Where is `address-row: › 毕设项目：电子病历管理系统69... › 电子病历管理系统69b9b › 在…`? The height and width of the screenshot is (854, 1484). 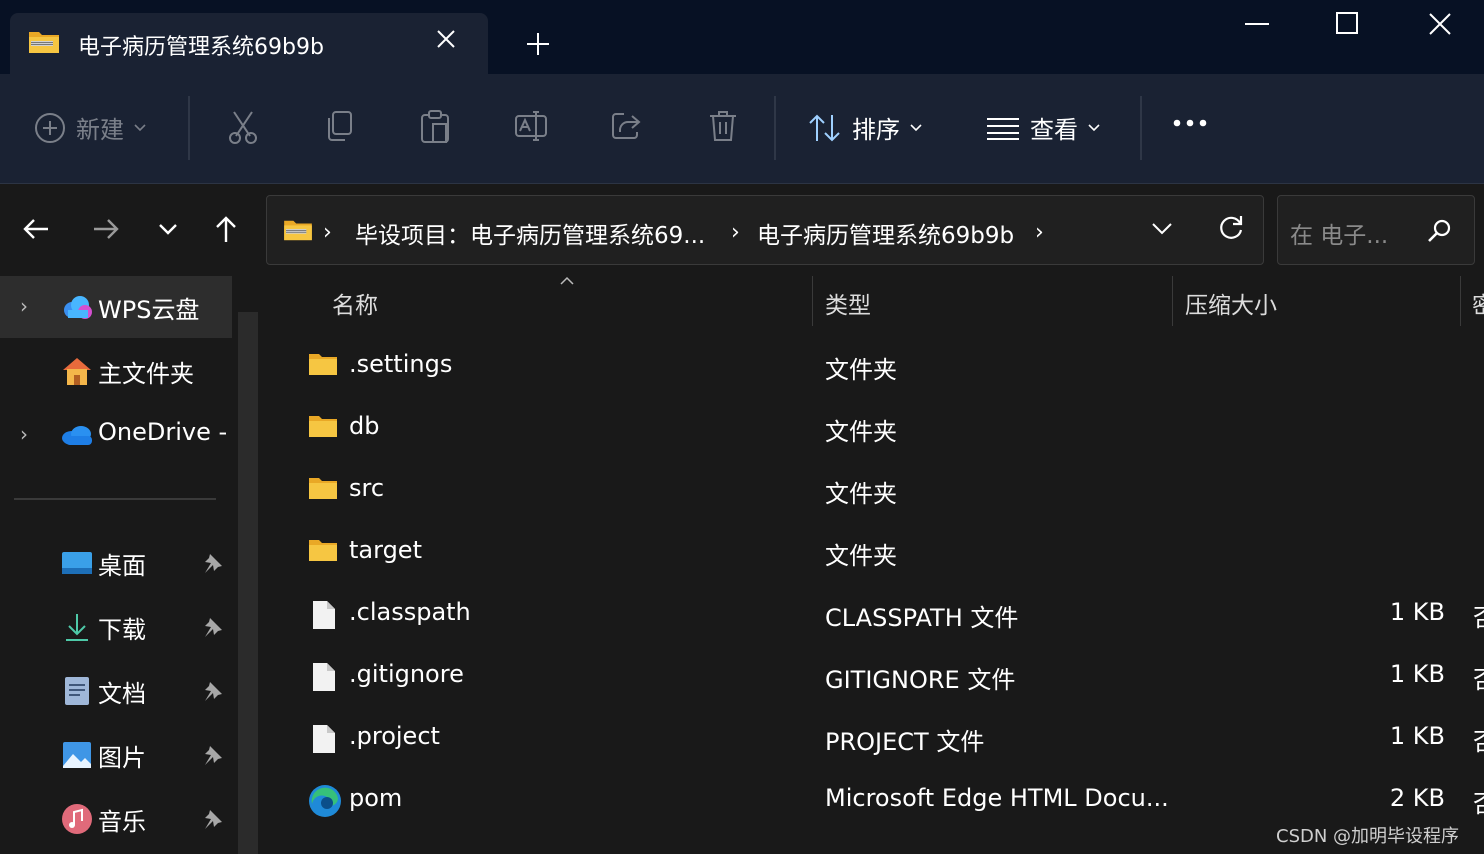
address-row: › 毕设项目：电子病历管理系统69... › 电子病历管理系统69b9b › 在… is located at coordinates (742, 230).